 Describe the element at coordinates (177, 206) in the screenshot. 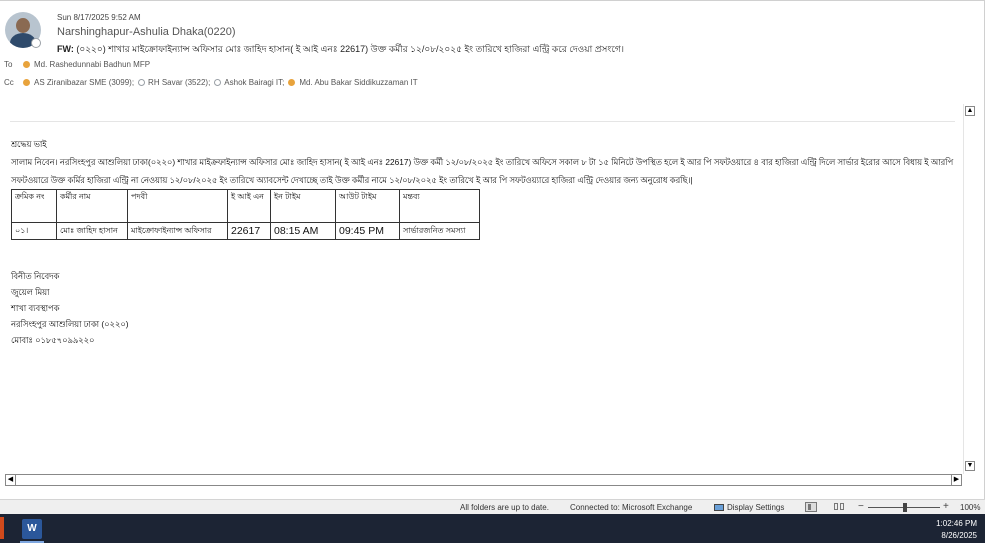

I see `table-header-cell: পদবী` at that location.